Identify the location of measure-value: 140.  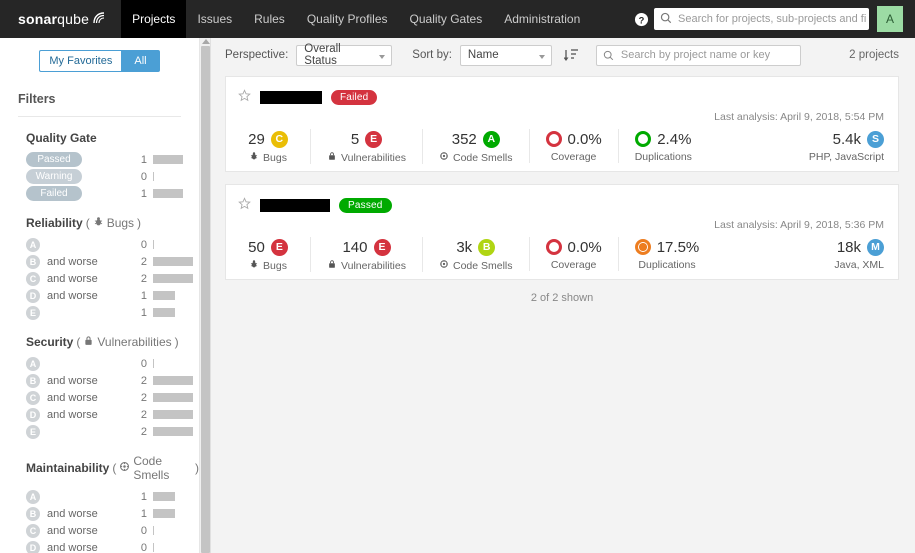
(355, 247).